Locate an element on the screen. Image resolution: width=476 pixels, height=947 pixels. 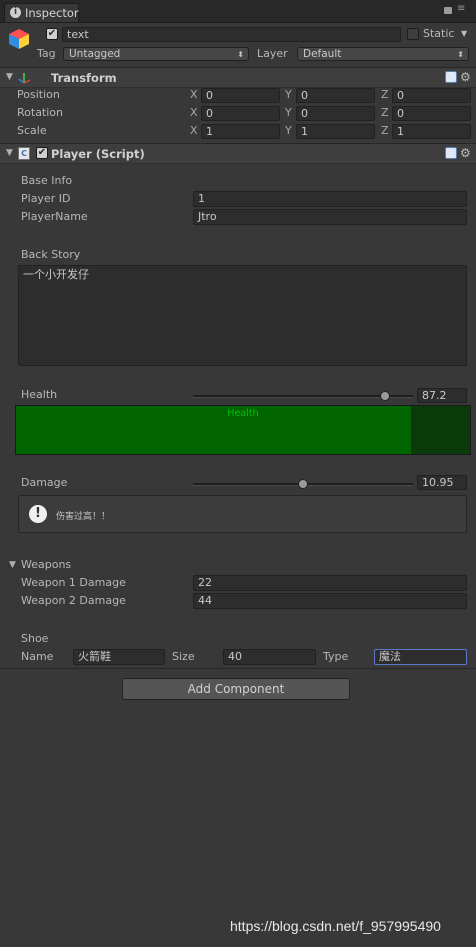
transform-row-rotation: Rotation X 0 Y 0 Z 0 is located at coordinates (238, 113).